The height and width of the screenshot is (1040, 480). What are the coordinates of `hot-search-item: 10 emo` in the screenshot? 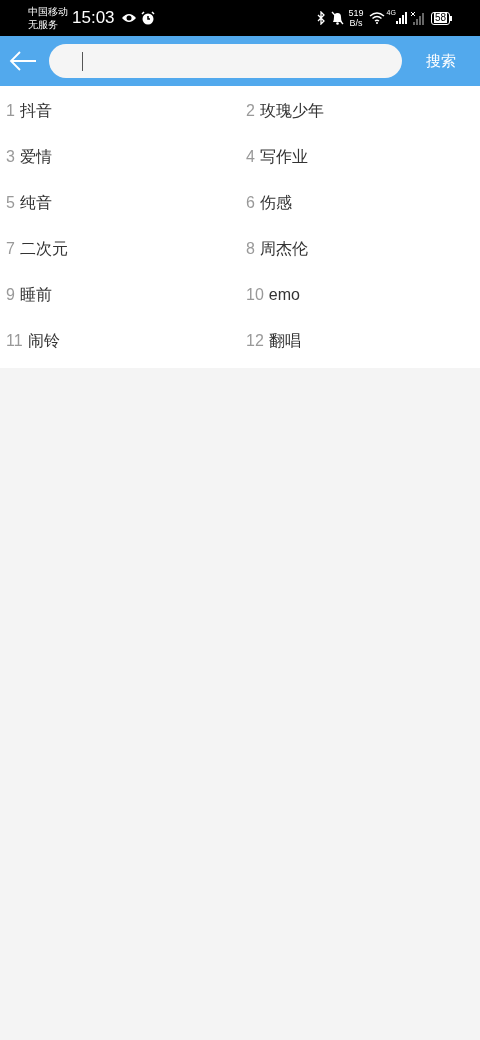 It's located at (360, 295).